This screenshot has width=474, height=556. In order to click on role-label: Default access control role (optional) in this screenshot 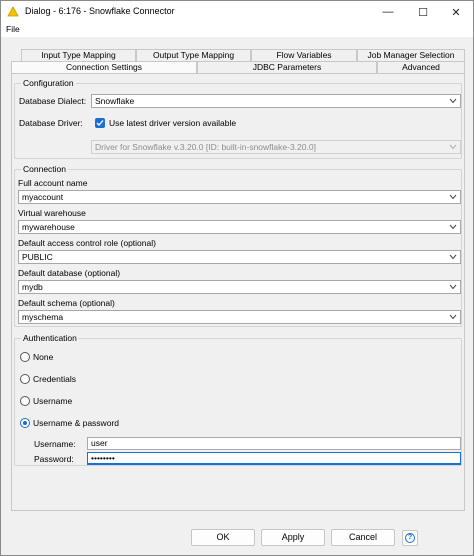, I will do `click(87, 243)`.